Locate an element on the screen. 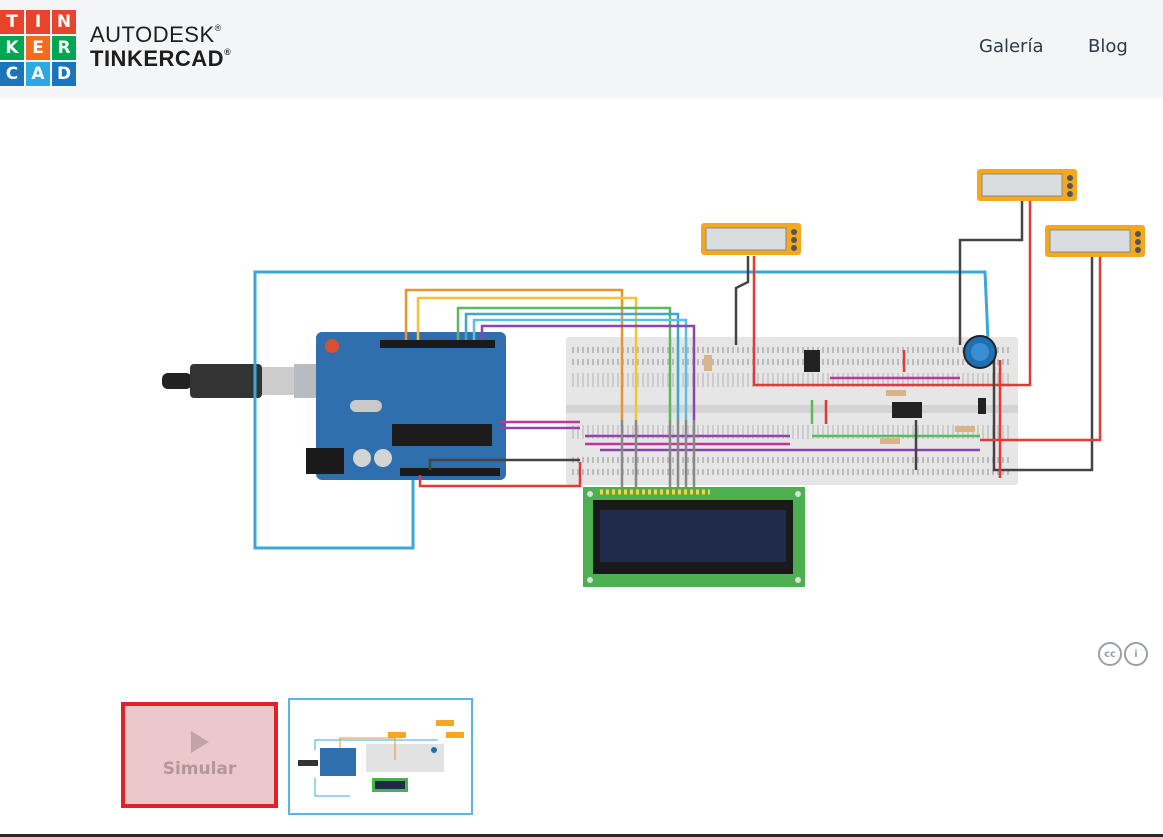 This screenshot has width=1163, height=837. op-amp-chip is located at coordinates (907, 410).